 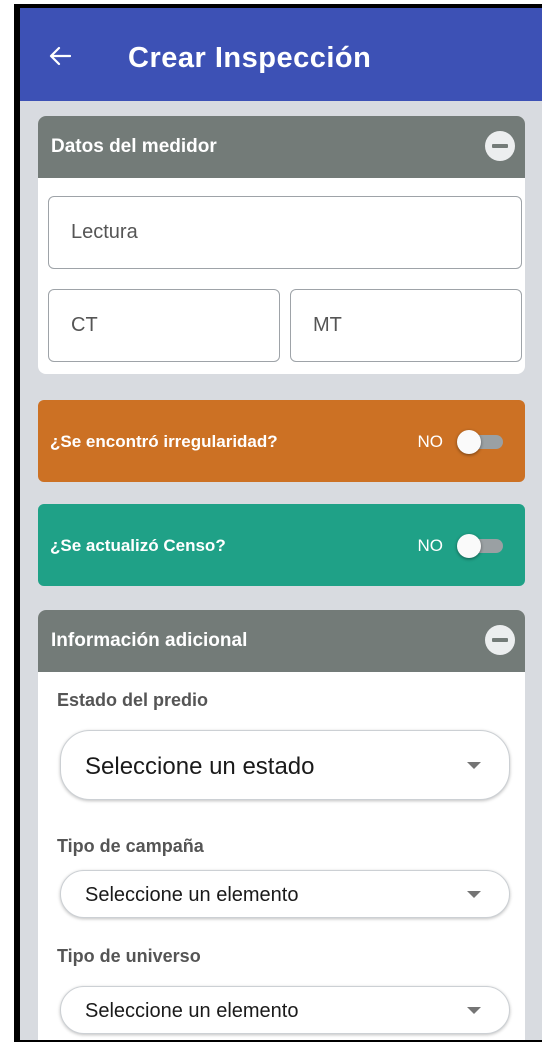 What do you see at coordinates (164, 325) in the screenshot?
I see `ct-field: CT` at bounding box center [164, 325].